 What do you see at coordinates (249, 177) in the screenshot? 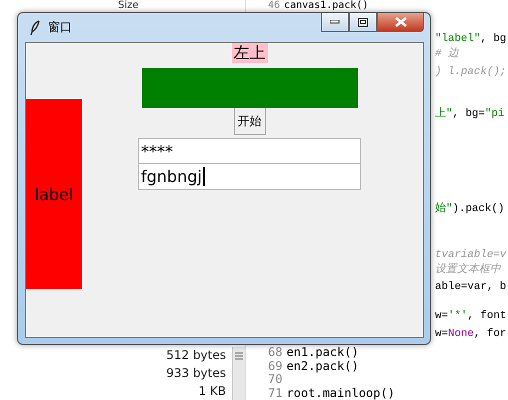
I see `text-field: fgnbngj` at bounding box center [249, 177].